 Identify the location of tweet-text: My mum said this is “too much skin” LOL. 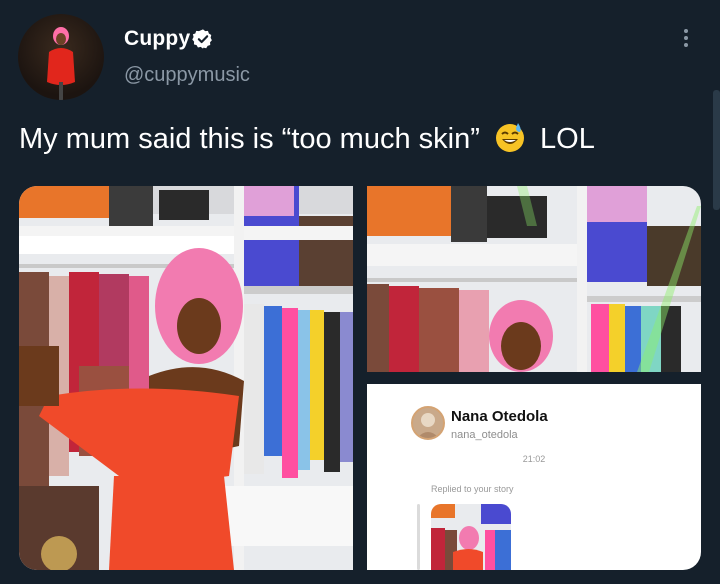
(307, 138).